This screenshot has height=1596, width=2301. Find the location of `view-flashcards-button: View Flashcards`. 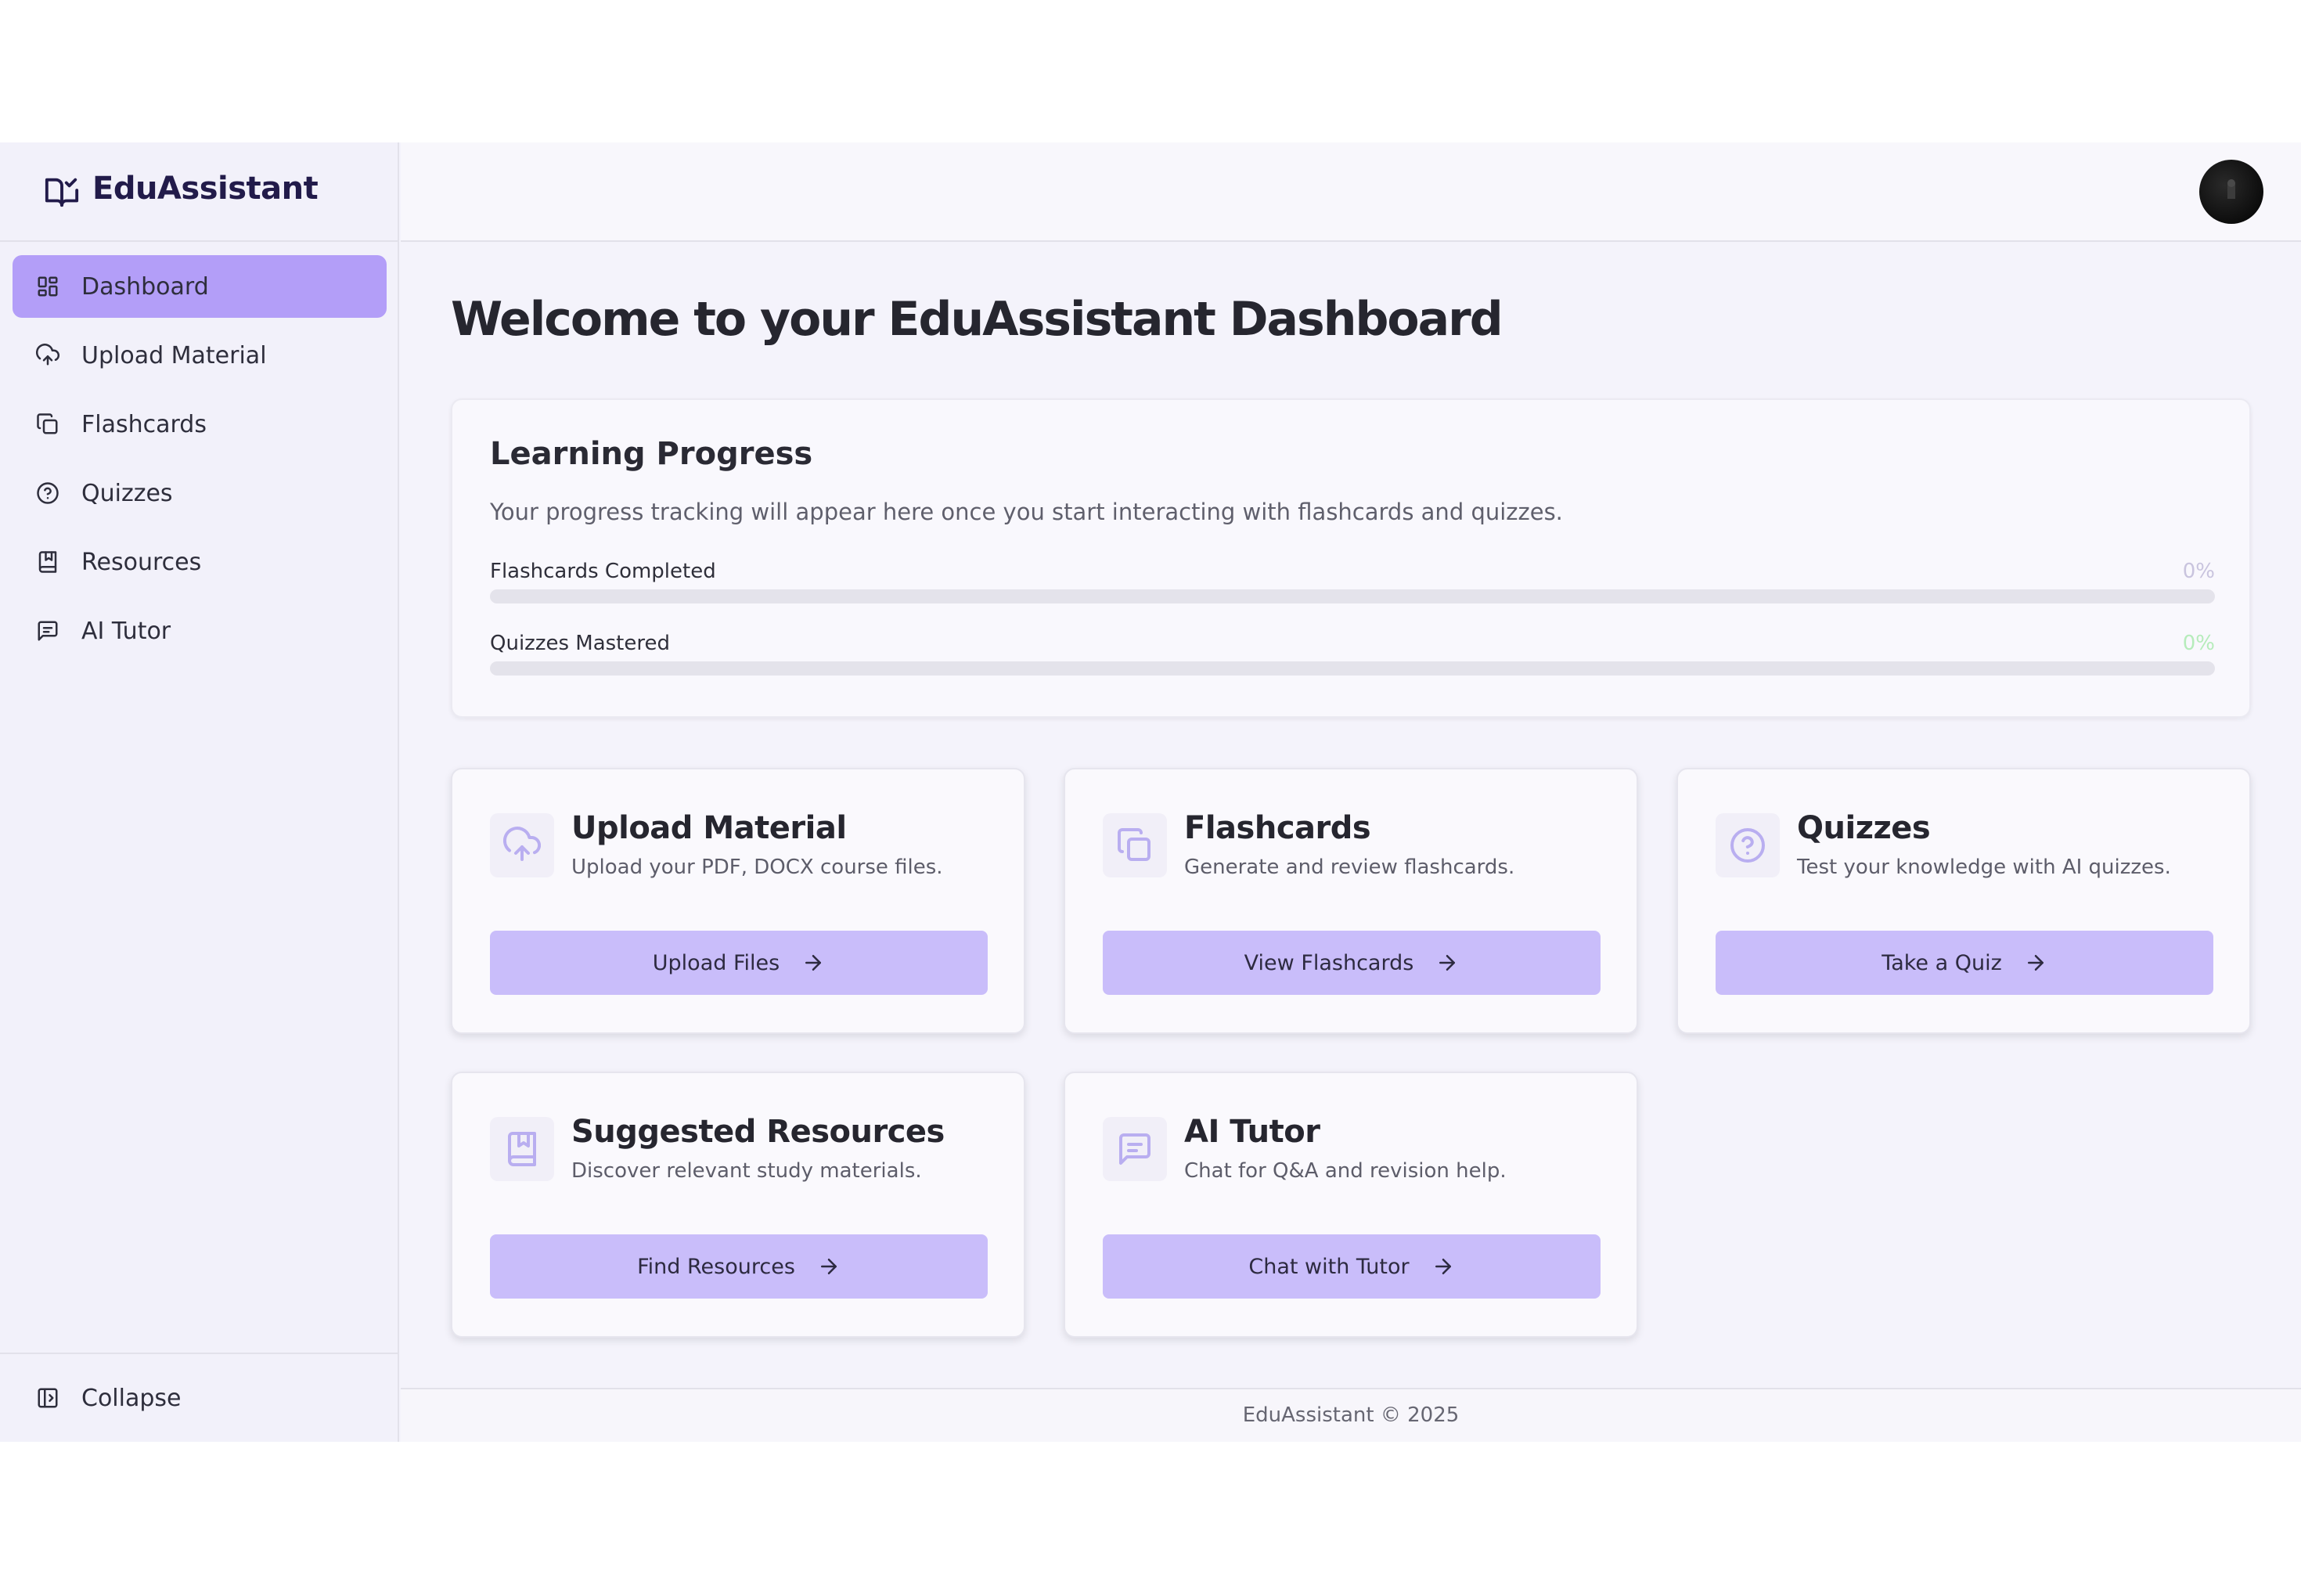

view-flashcards-button: View Flashcards is located at coordinates (1352, 963).